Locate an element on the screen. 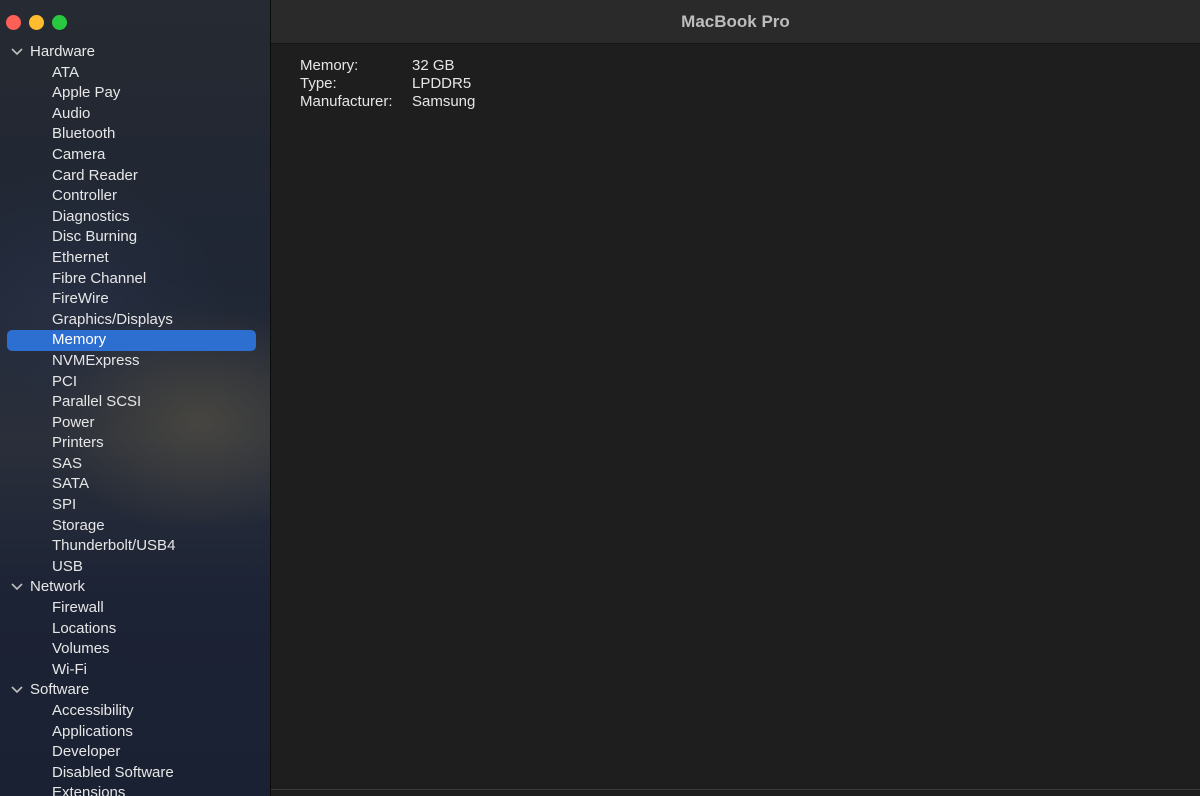 The image size is (1200, 796). detail-key: Type: is located at coordinates (318, 83).